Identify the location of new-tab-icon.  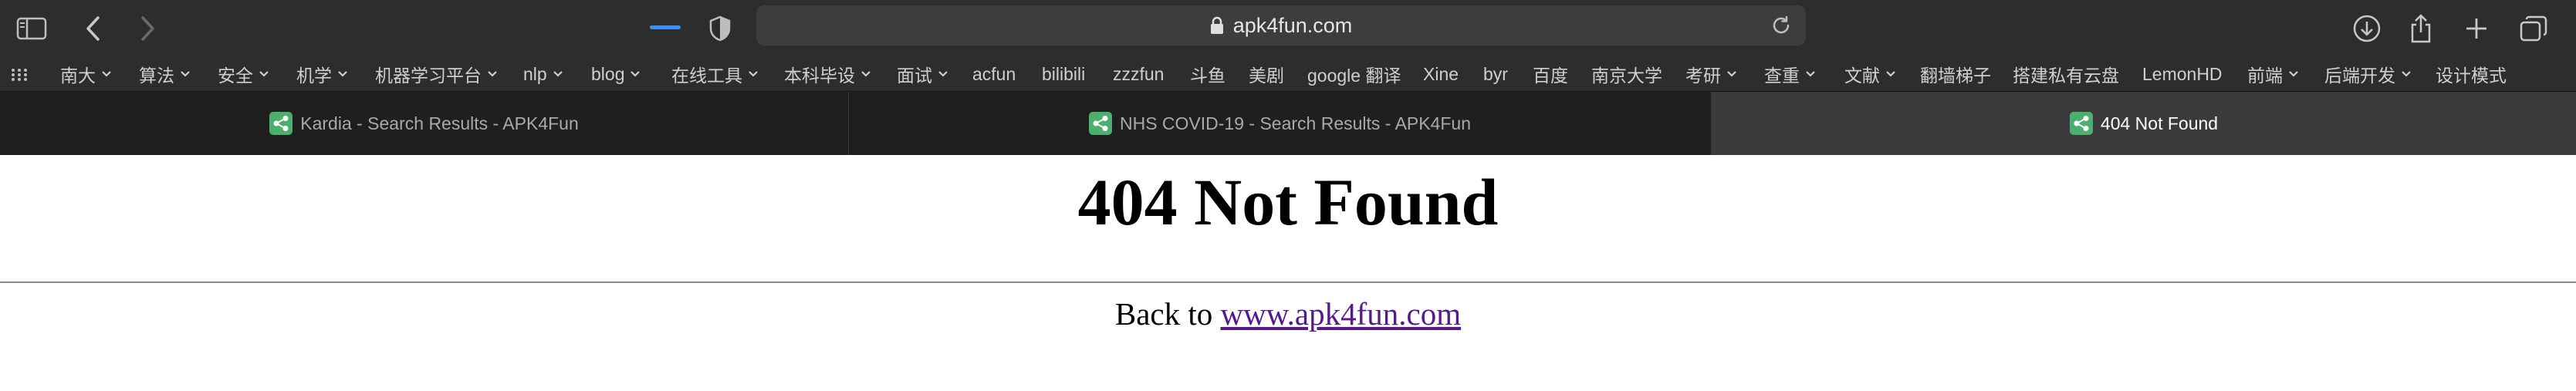
(2476, 28).